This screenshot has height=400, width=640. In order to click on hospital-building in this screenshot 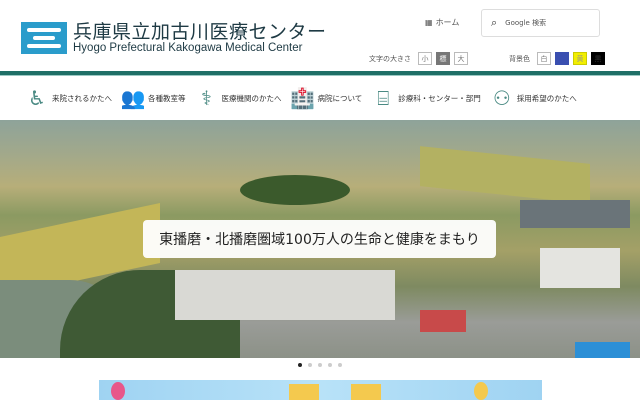, I will do `click(285, 295)`.